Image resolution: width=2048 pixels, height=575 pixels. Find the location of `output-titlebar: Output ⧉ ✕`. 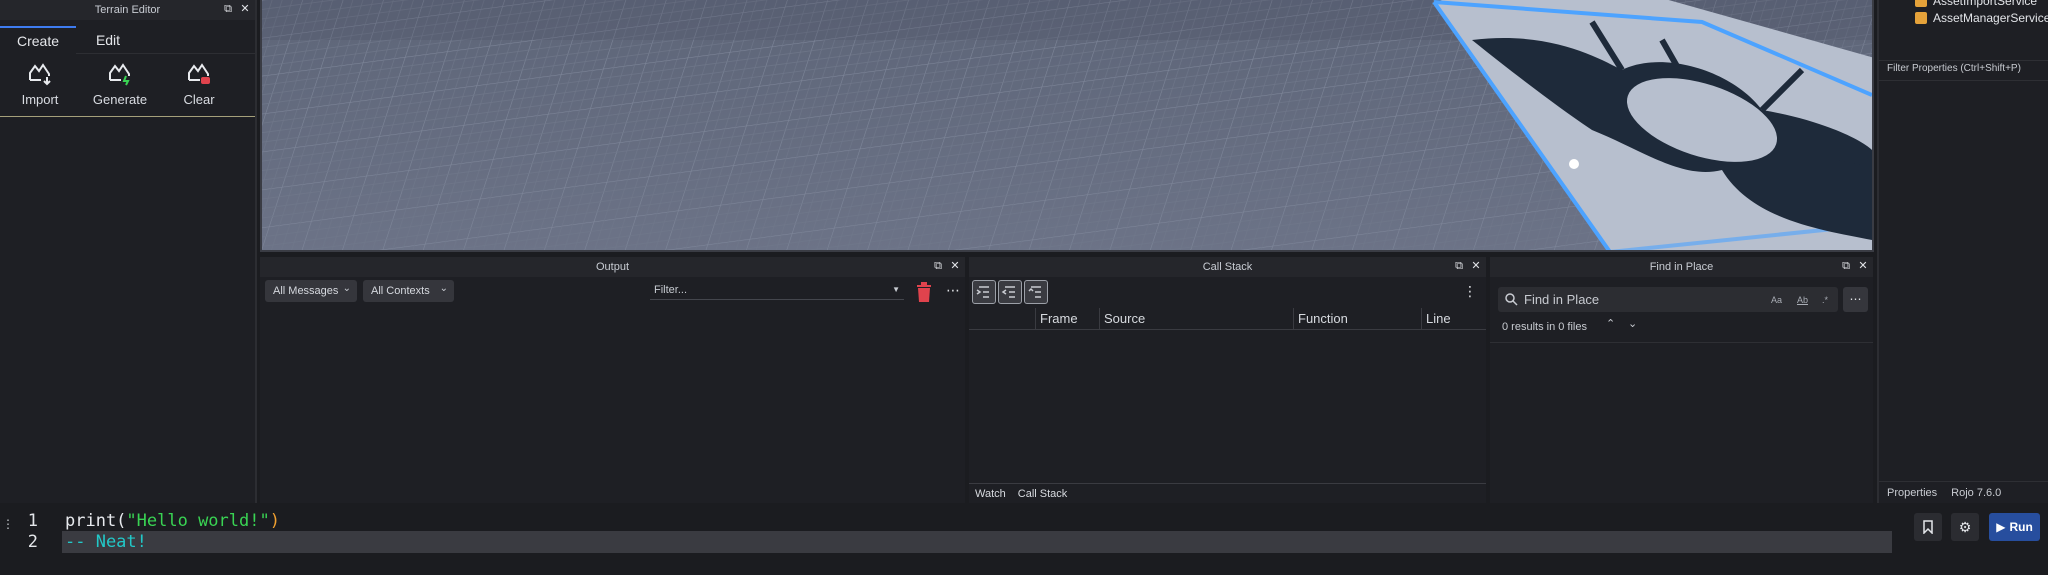

output-titlebar: Output ⧉ ✕ is located at coordinates (612, 267).